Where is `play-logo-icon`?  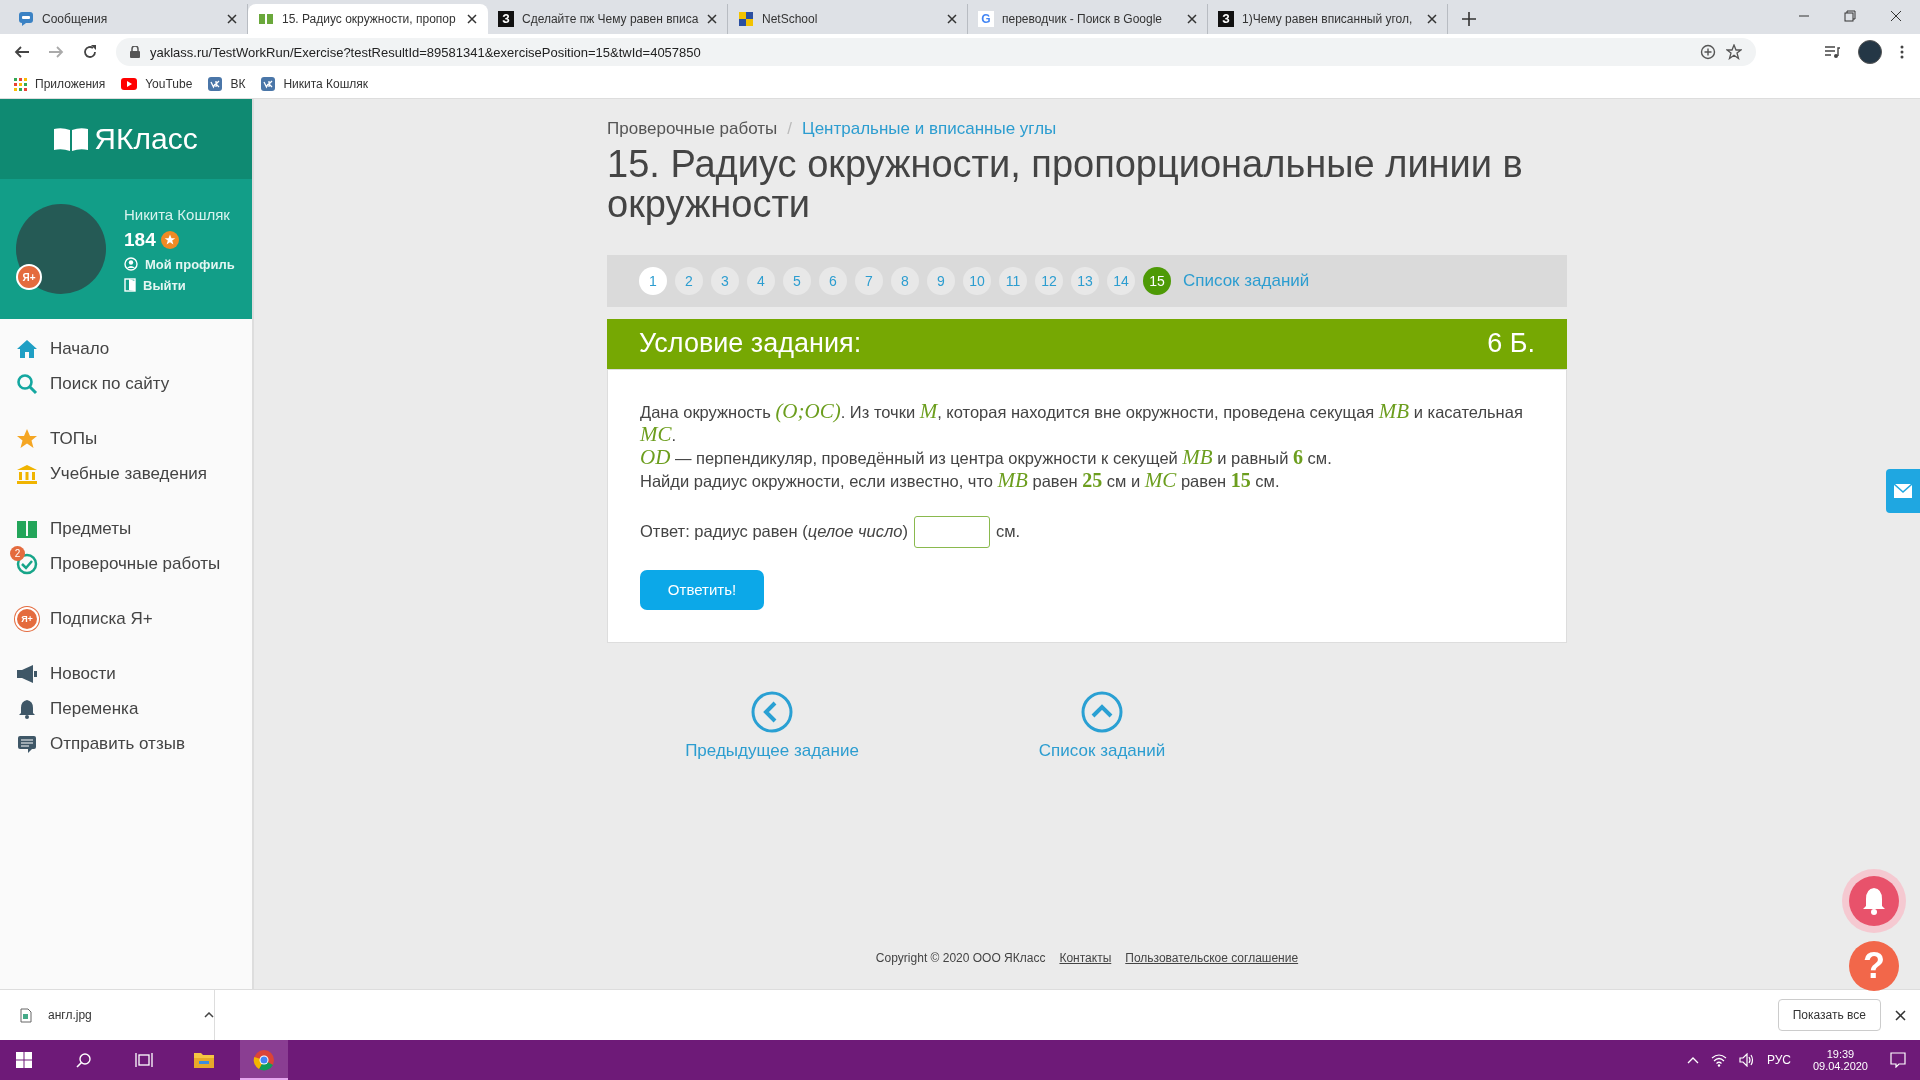 play-logo-icon is located at coordinates (129, 84).